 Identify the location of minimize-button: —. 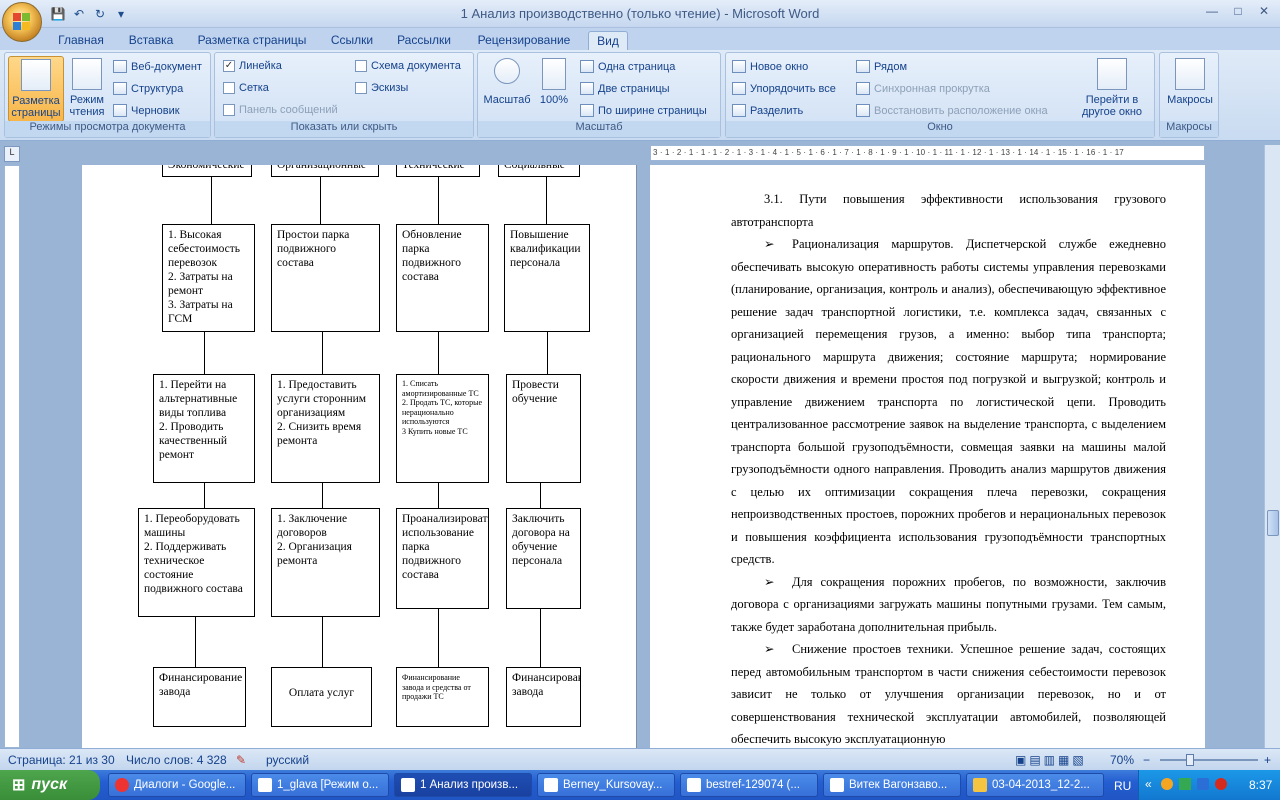
(1212, 11).